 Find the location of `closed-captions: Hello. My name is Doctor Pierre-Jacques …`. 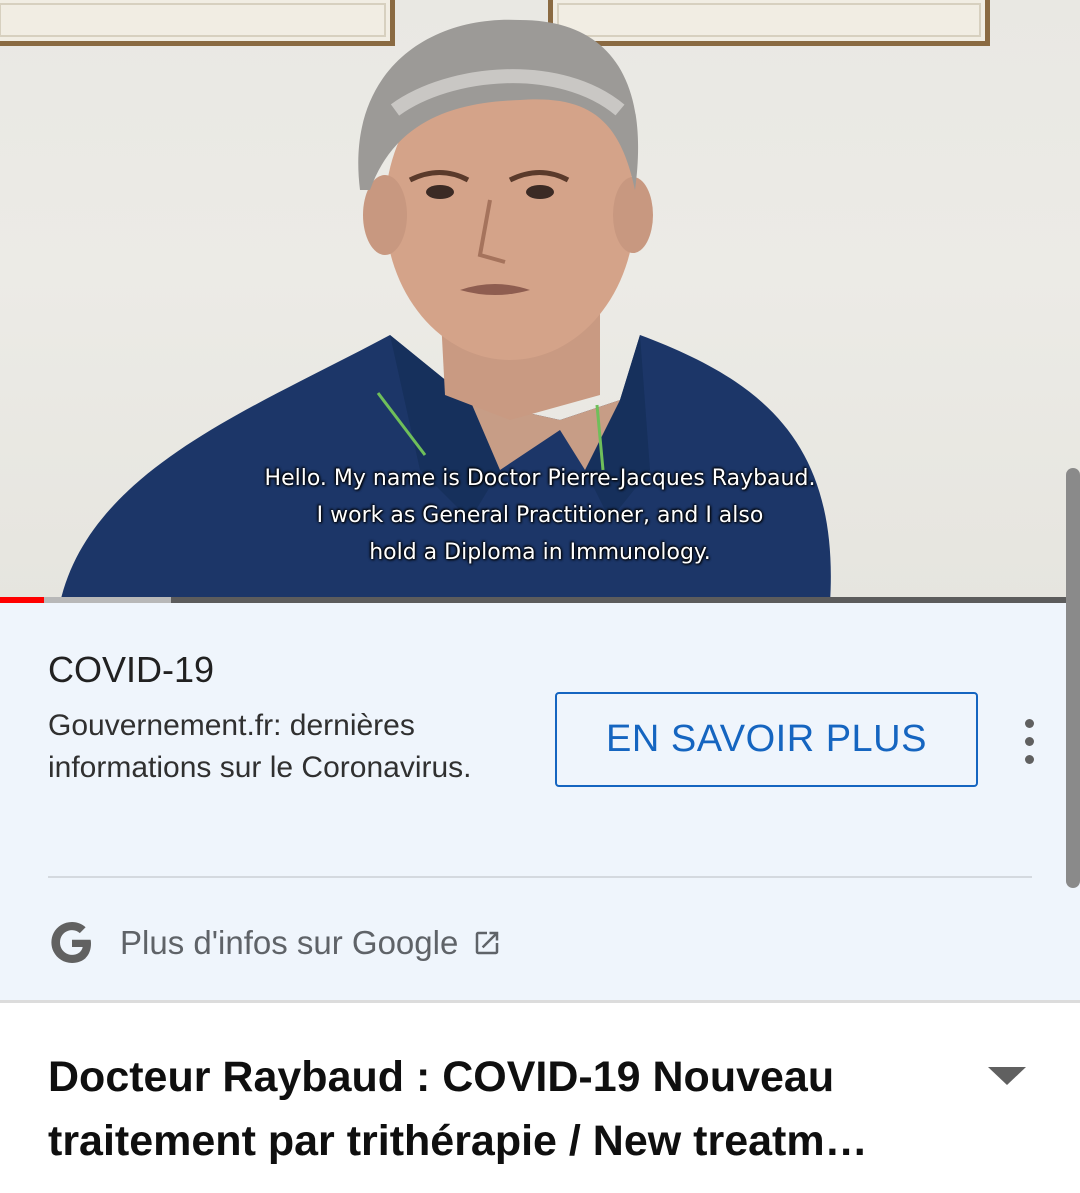

closed-captions: Hello. My name is Doctor Pierre-Jacques … is located at coordinates (540, 515).